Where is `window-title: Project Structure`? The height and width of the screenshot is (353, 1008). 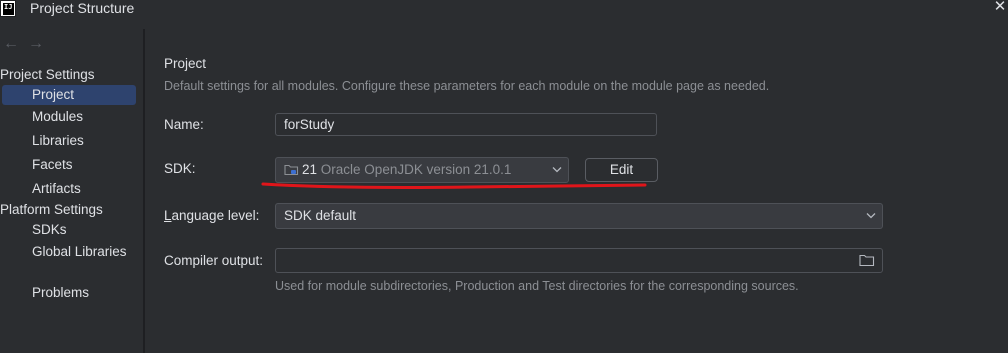
window-title: Project Structure is located at coordinates (82, 8).